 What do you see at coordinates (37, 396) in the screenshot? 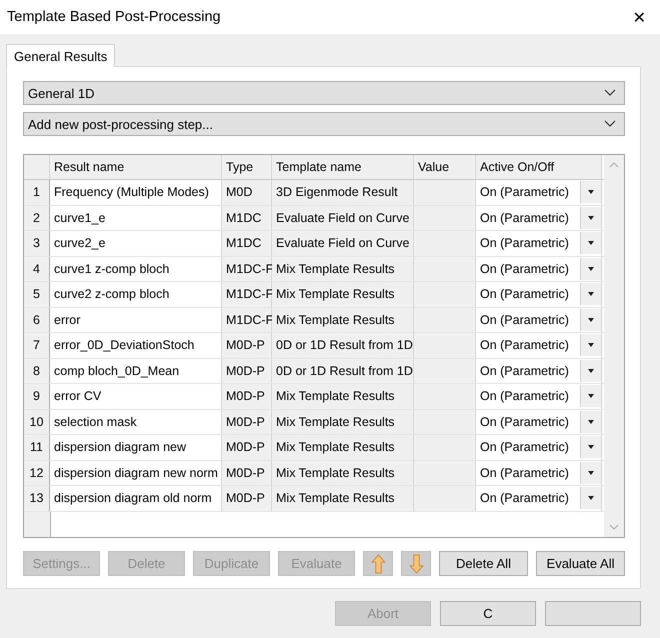
I see `row-number: 9` at bounding box center [37, 396].